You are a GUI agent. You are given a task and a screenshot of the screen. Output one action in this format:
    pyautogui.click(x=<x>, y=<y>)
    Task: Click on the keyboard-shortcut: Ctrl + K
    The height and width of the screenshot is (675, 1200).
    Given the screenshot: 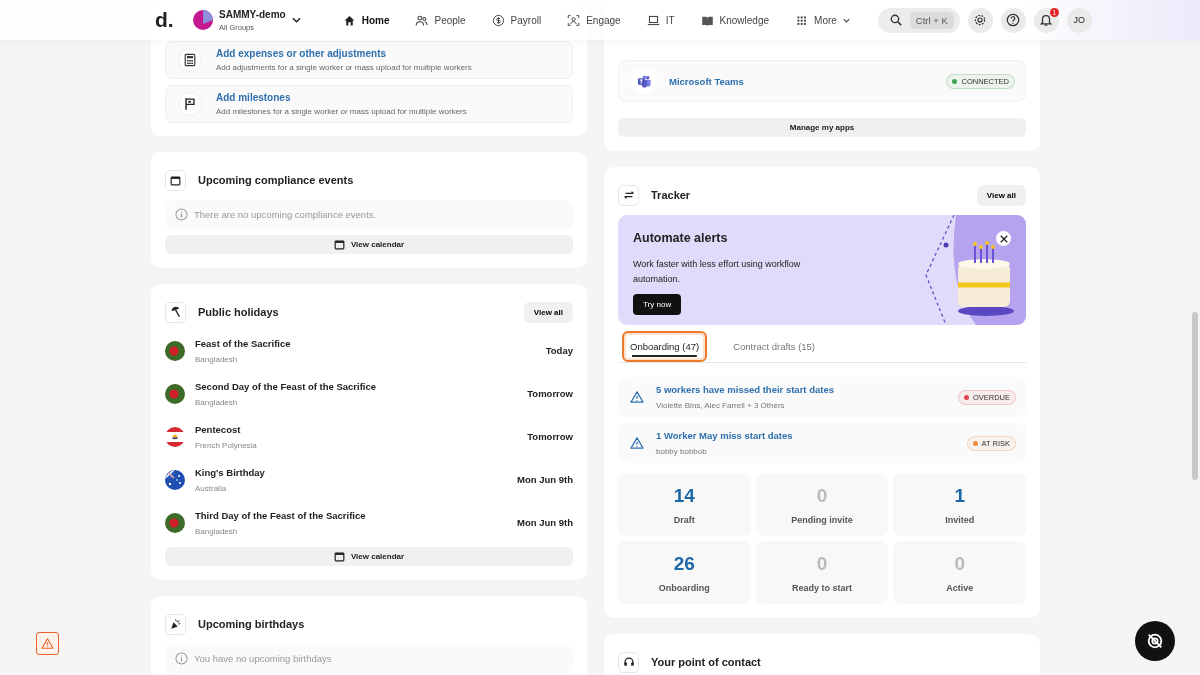 What is the action you would take?
    pyautogui.click(x=931, y=20)
    